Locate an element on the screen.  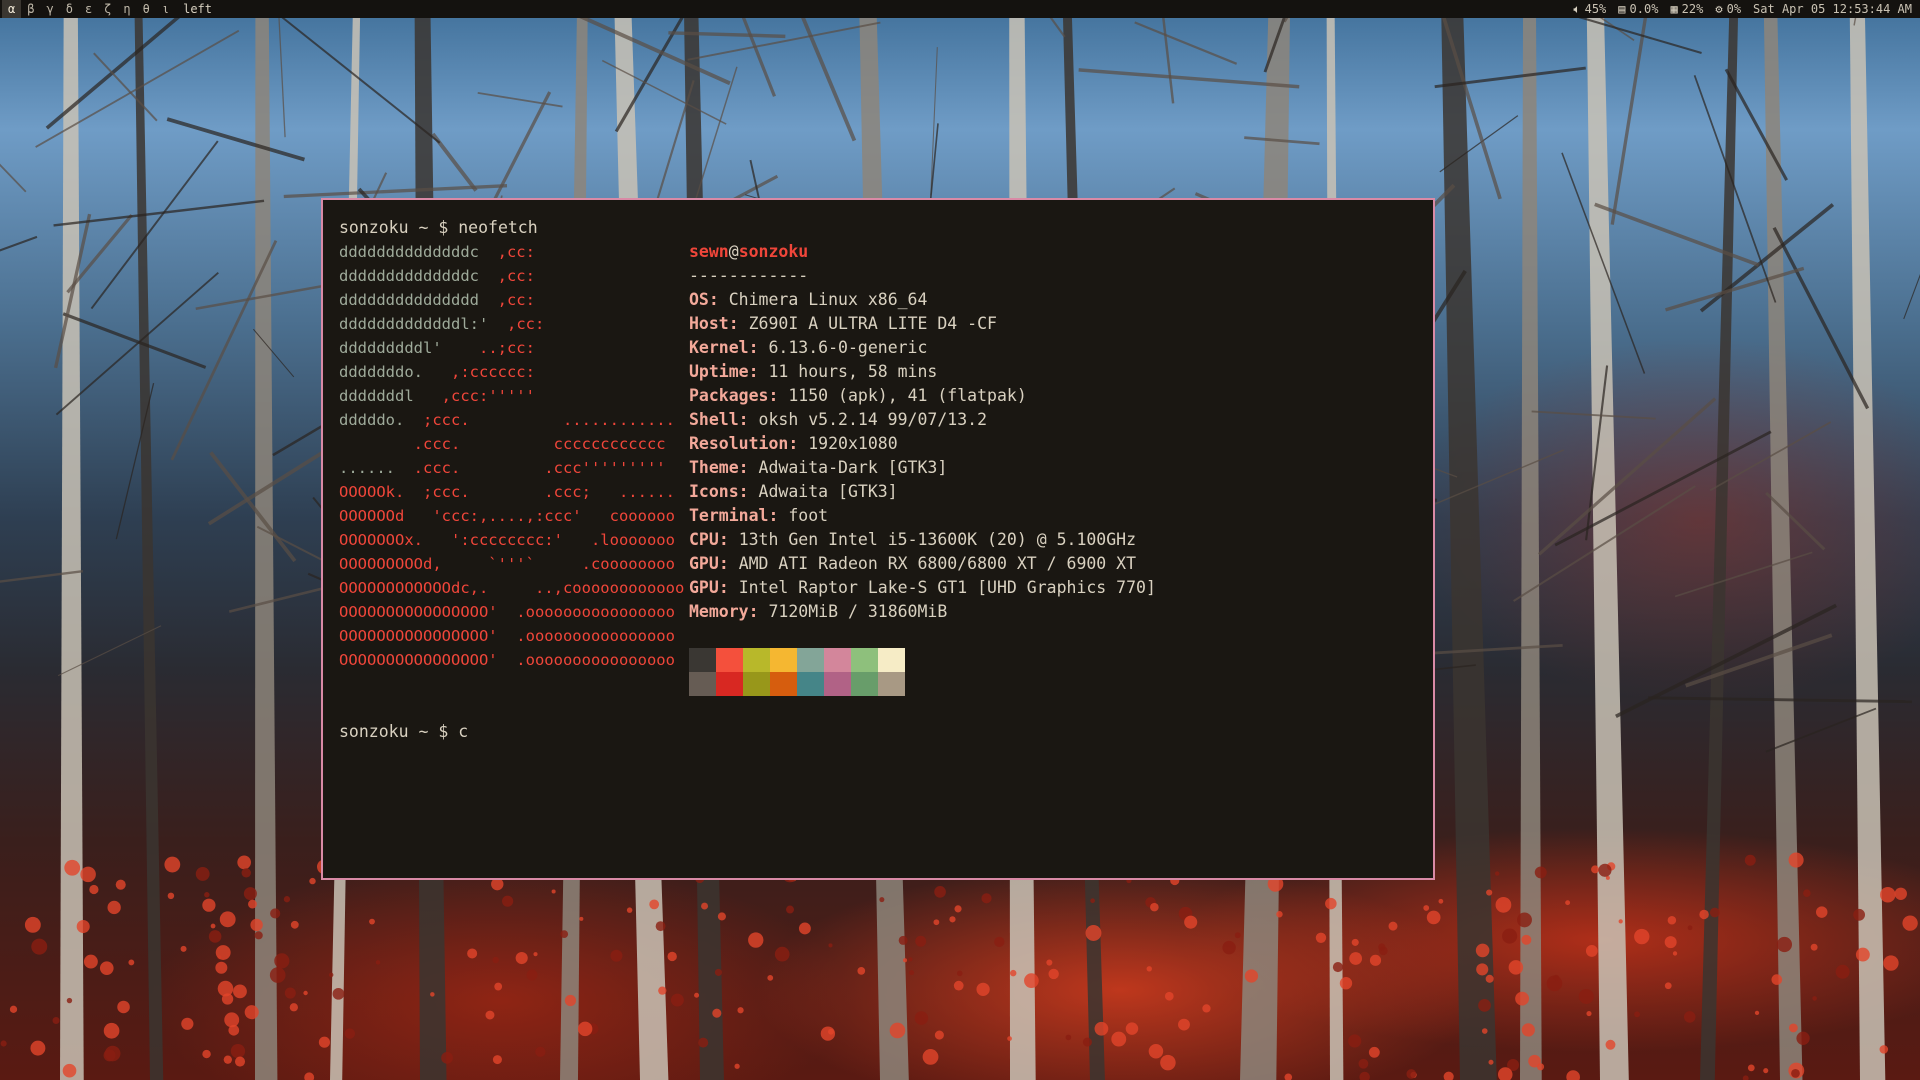
logo-line: ddddddddddddddd ,cc: is located at coordinates (437, 300).